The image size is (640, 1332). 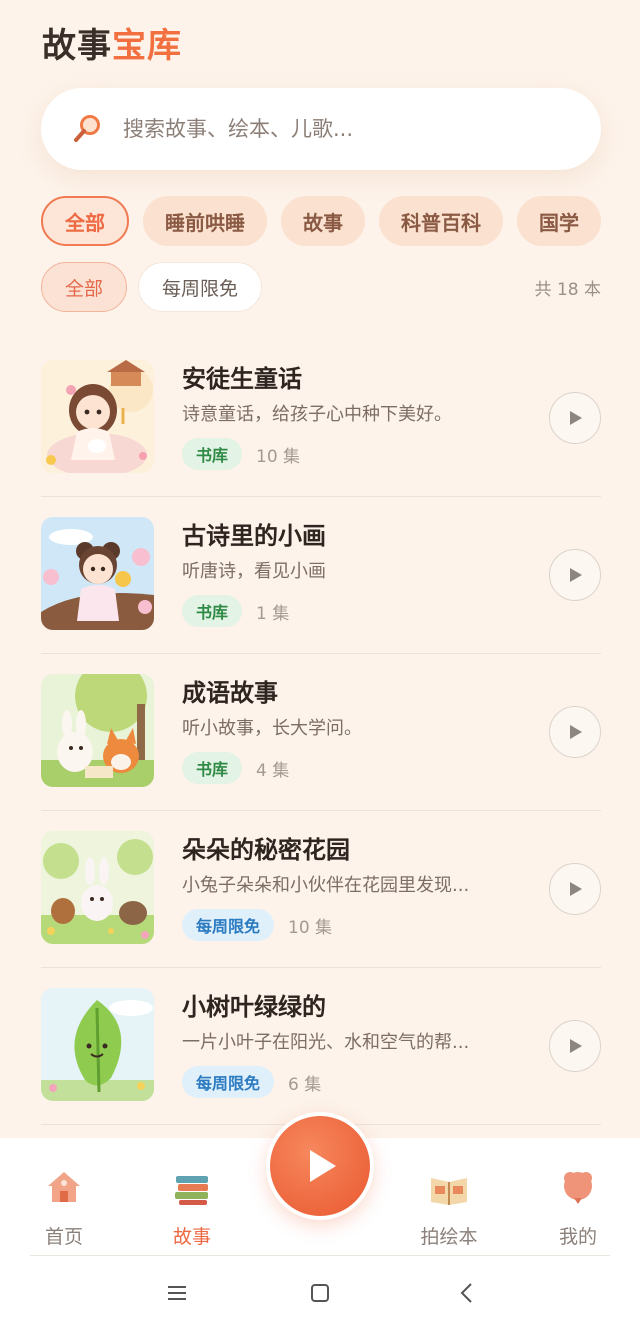 What do you see at coordinates (273, 613) in the screenshot?
I see `episode-count: 1 集` at bounding box center [273, 613].